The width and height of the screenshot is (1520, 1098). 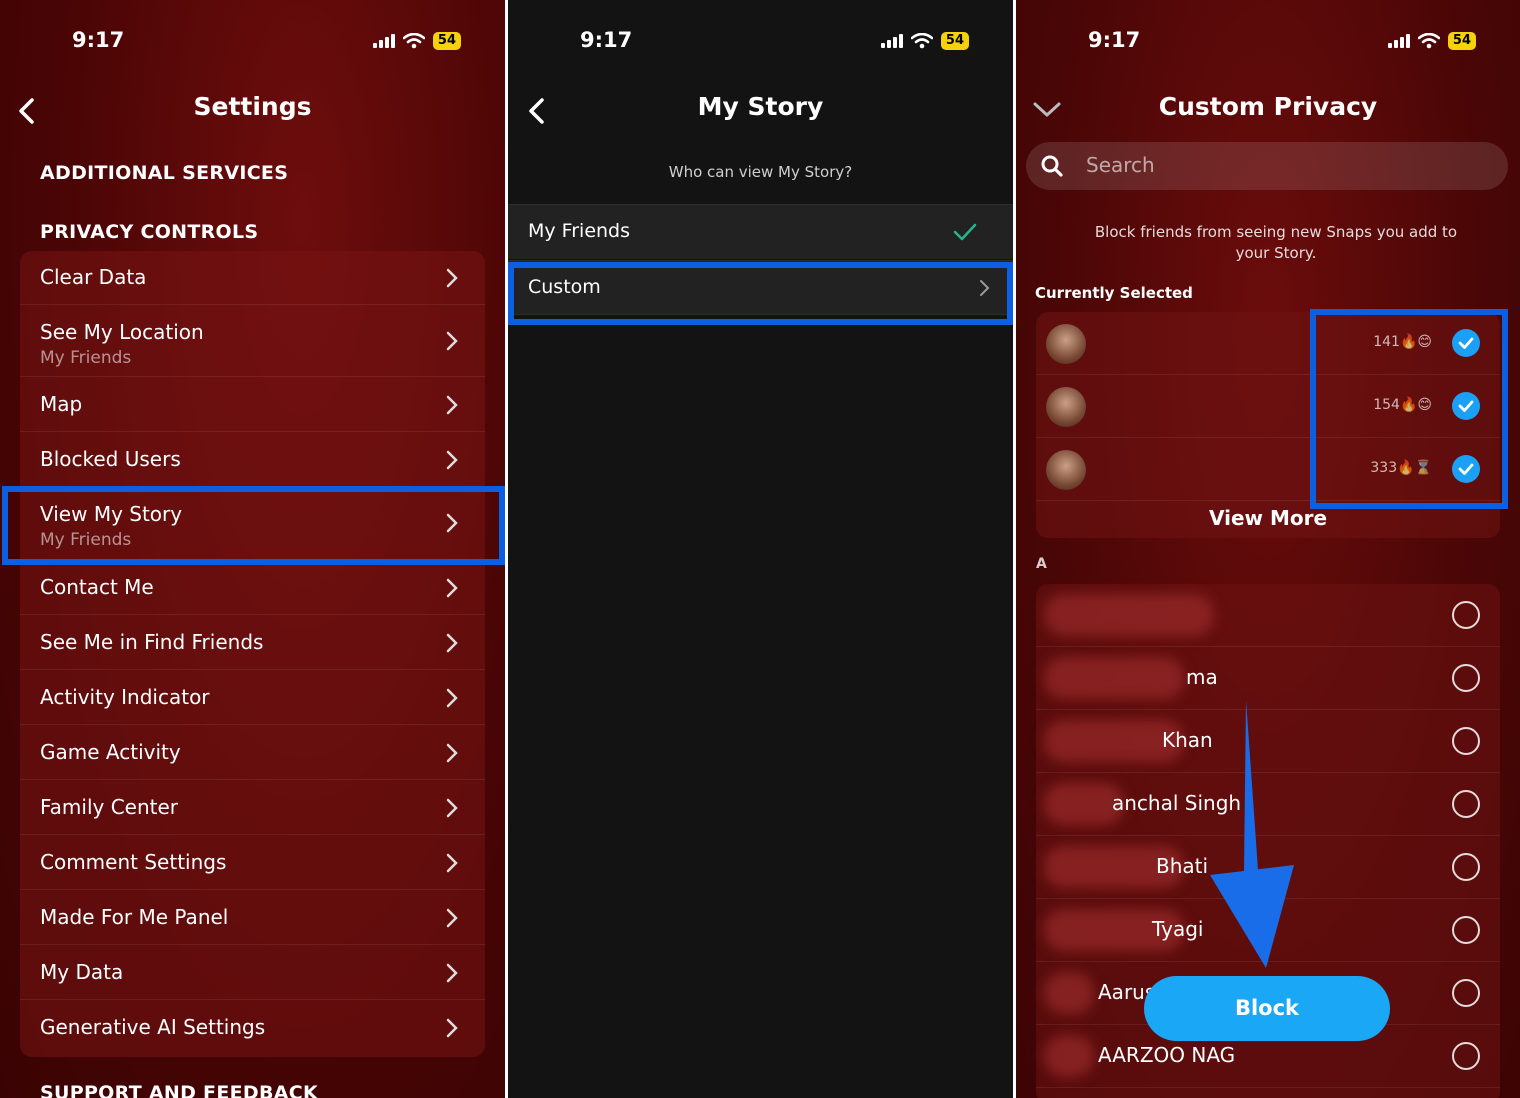 What do you see at coordinates (1120, 165) in the screenshot?
I see `search-placeholder: Search` at bounding box center [1120, 165].